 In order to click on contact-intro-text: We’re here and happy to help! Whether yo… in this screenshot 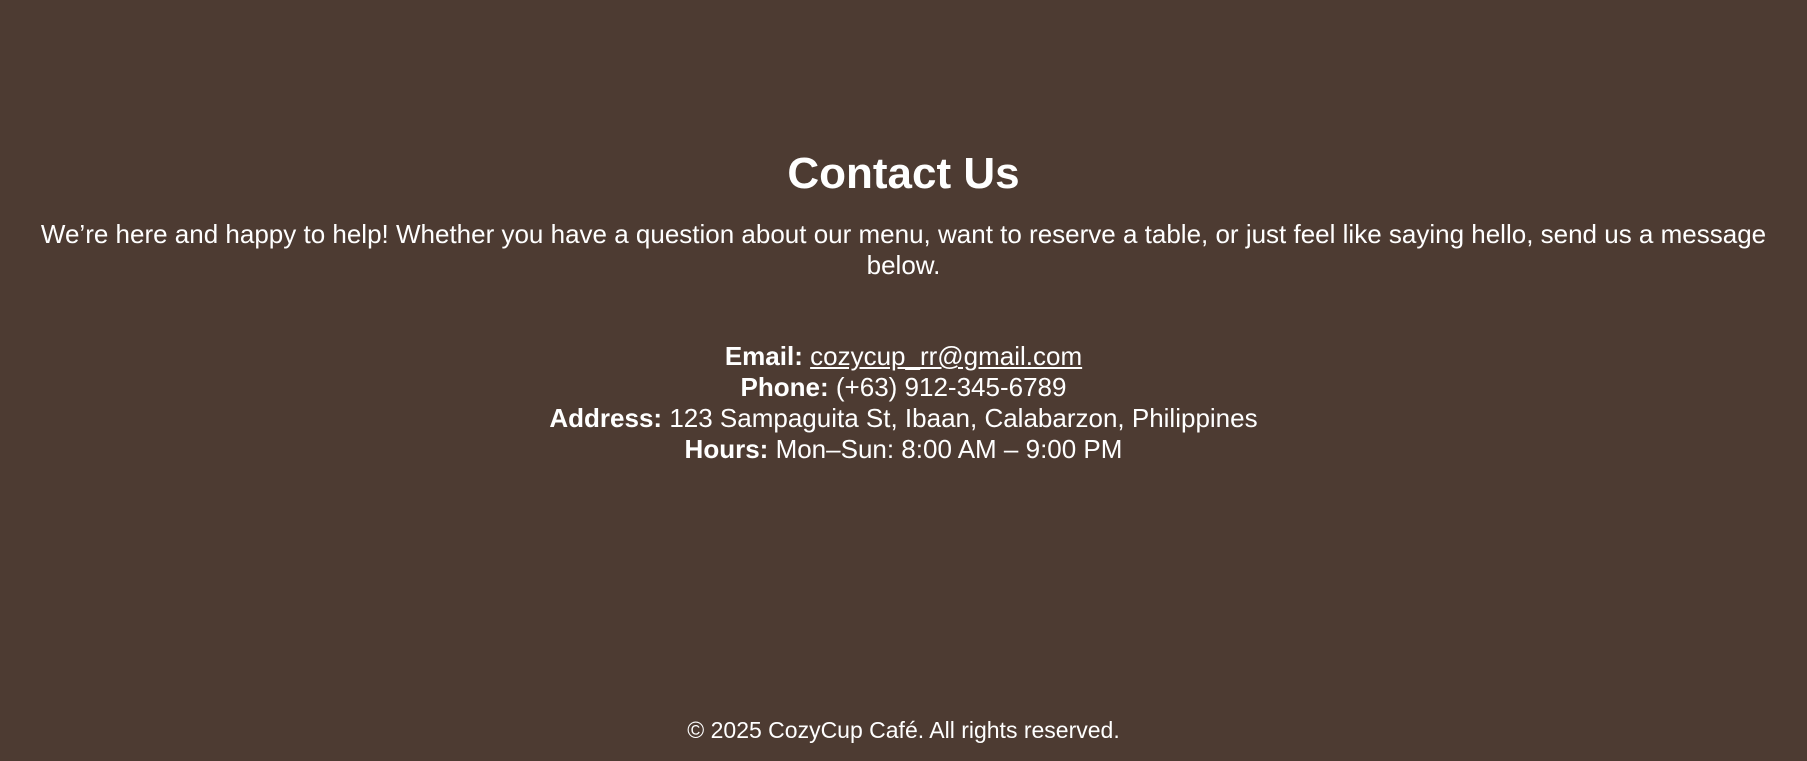, I will do `click(903, 249)`.